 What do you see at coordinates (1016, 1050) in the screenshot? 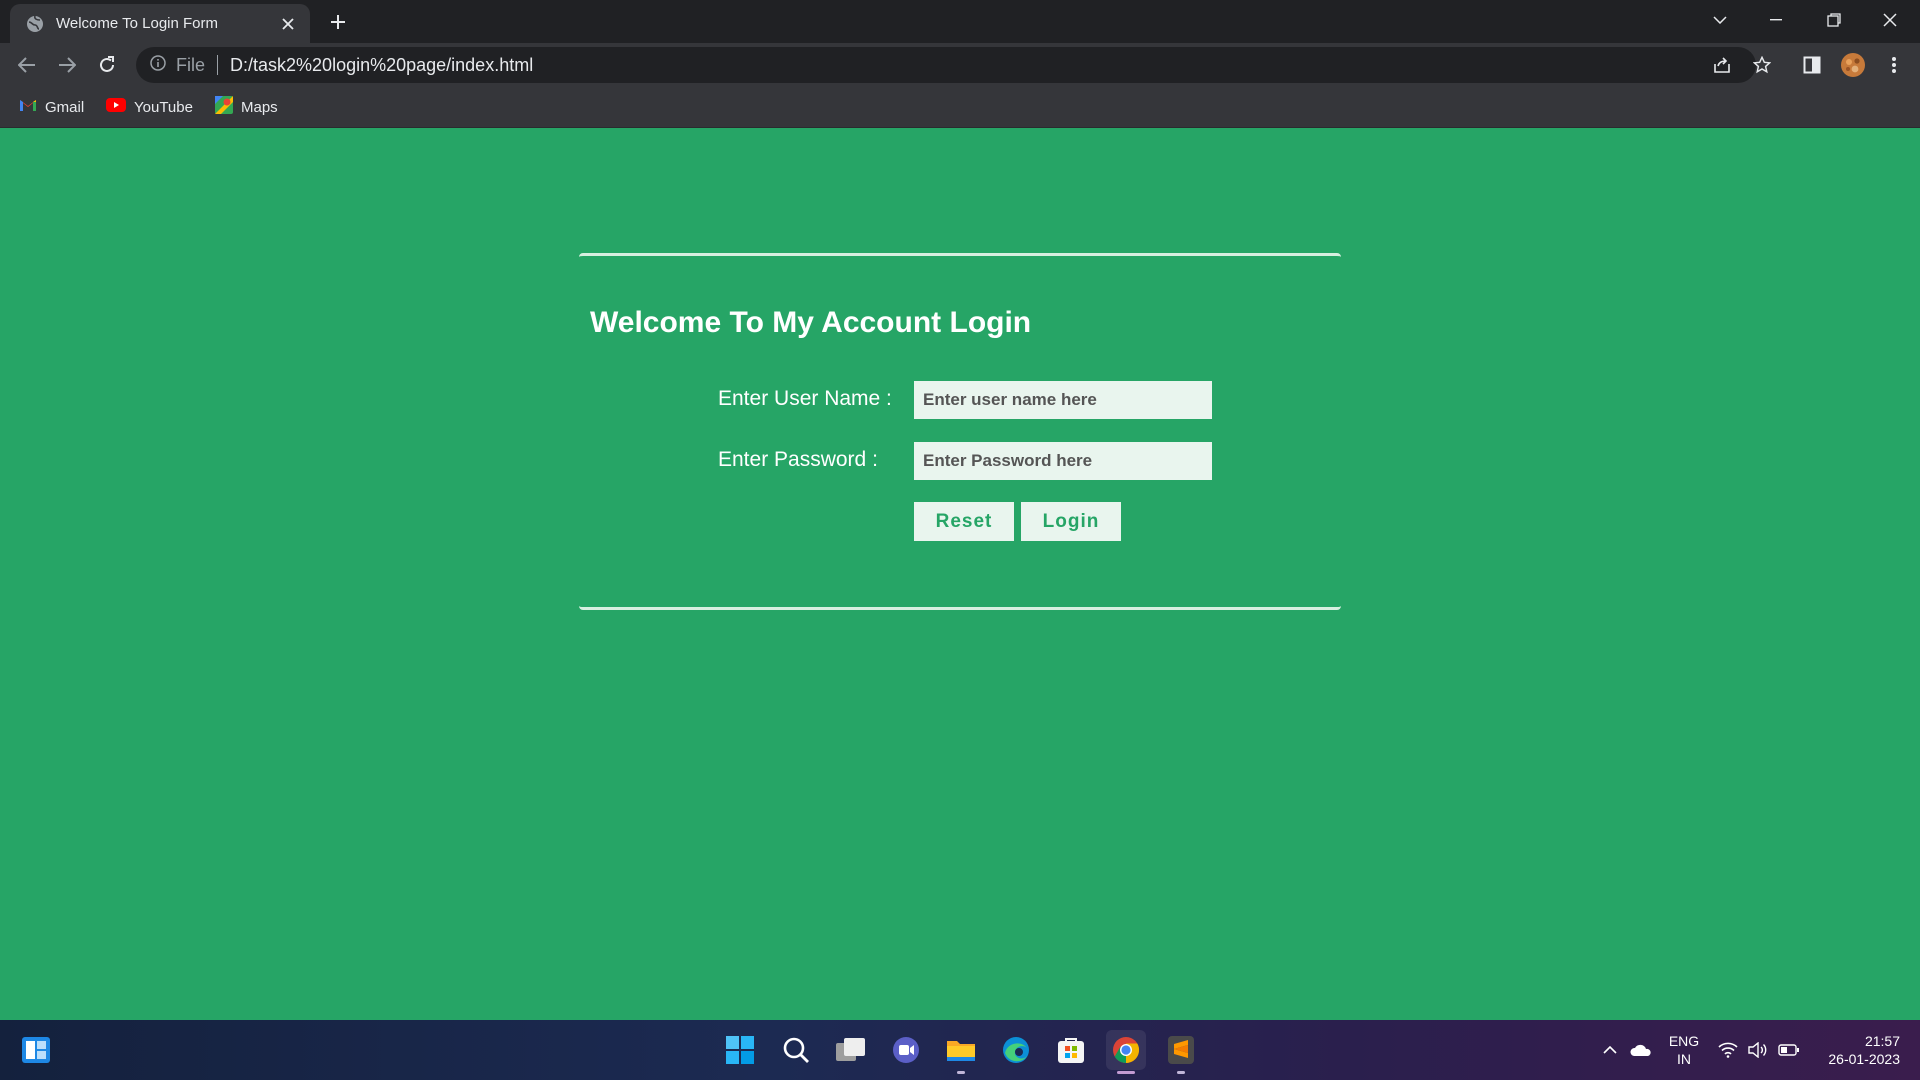
I see `edge-icon` at bounding box center [1016, 1050].